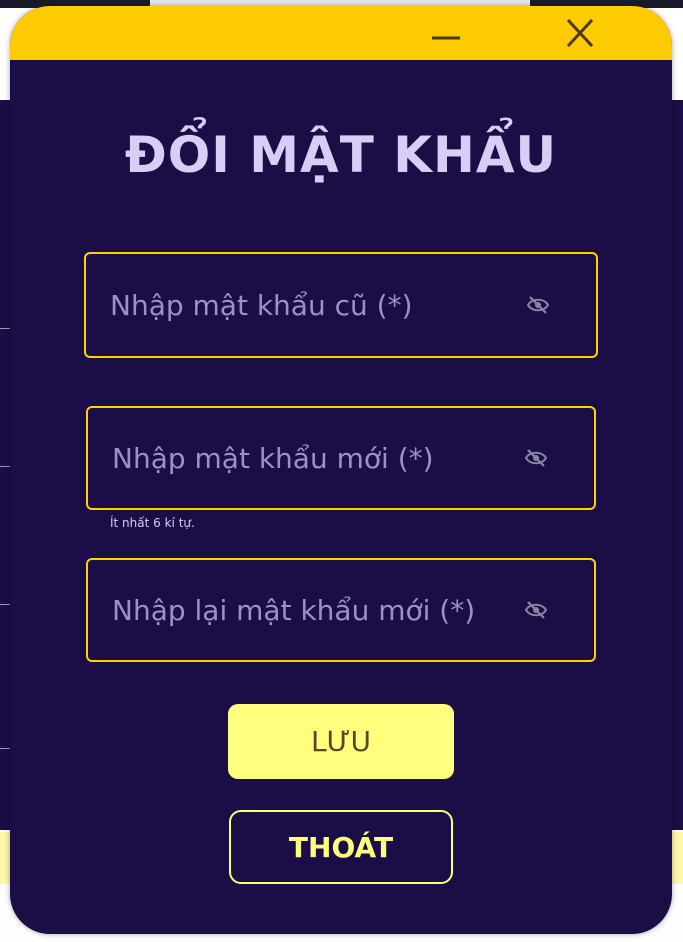 This screenshot has height=942, width=683. I want to click on close-button, so click(580, 34).